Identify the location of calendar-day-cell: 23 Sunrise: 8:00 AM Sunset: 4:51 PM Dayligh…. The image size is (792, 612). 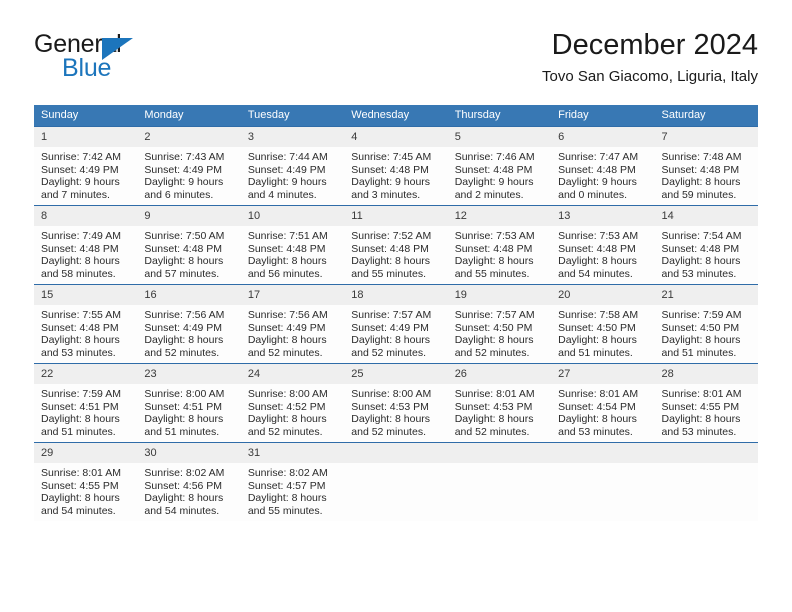
(189, 403).